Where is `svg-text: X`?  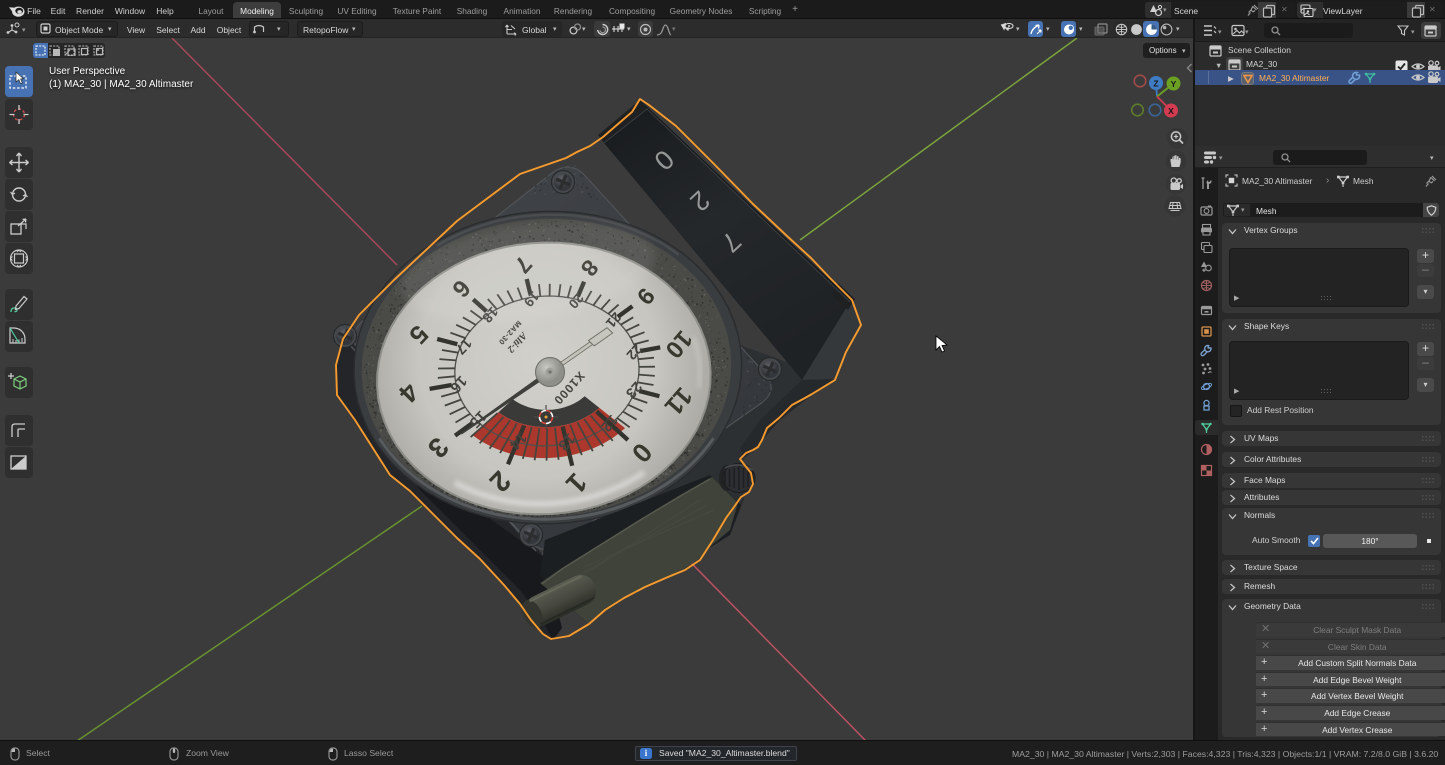
svg-text: X is located at coordinates (1171, 111).